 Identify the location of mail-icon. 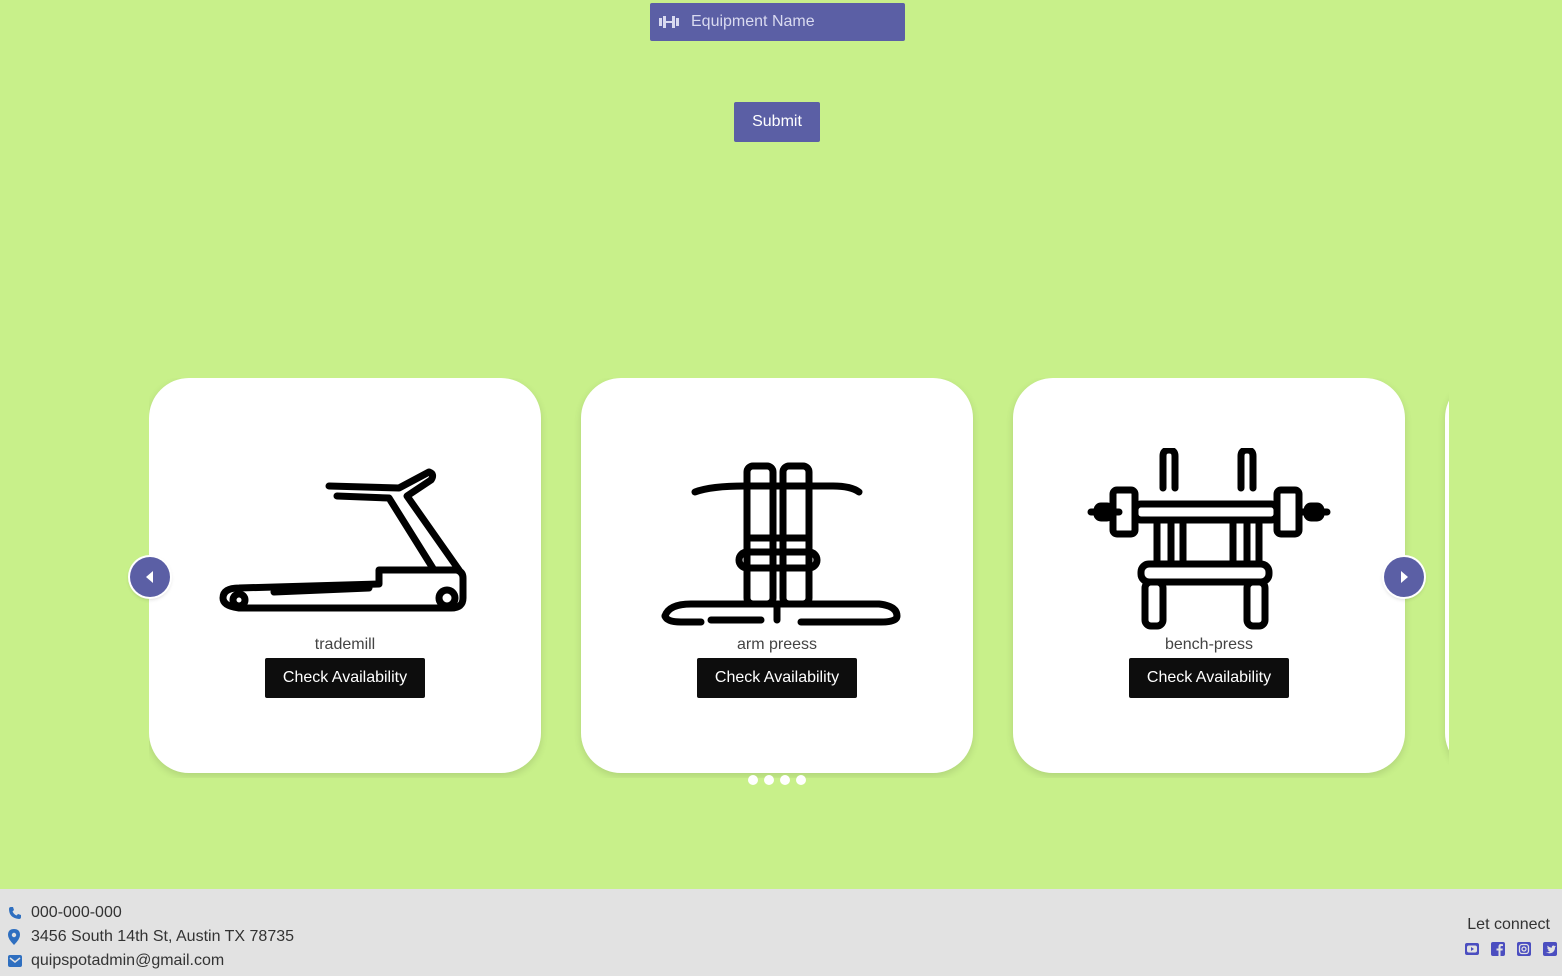
(15, 961).